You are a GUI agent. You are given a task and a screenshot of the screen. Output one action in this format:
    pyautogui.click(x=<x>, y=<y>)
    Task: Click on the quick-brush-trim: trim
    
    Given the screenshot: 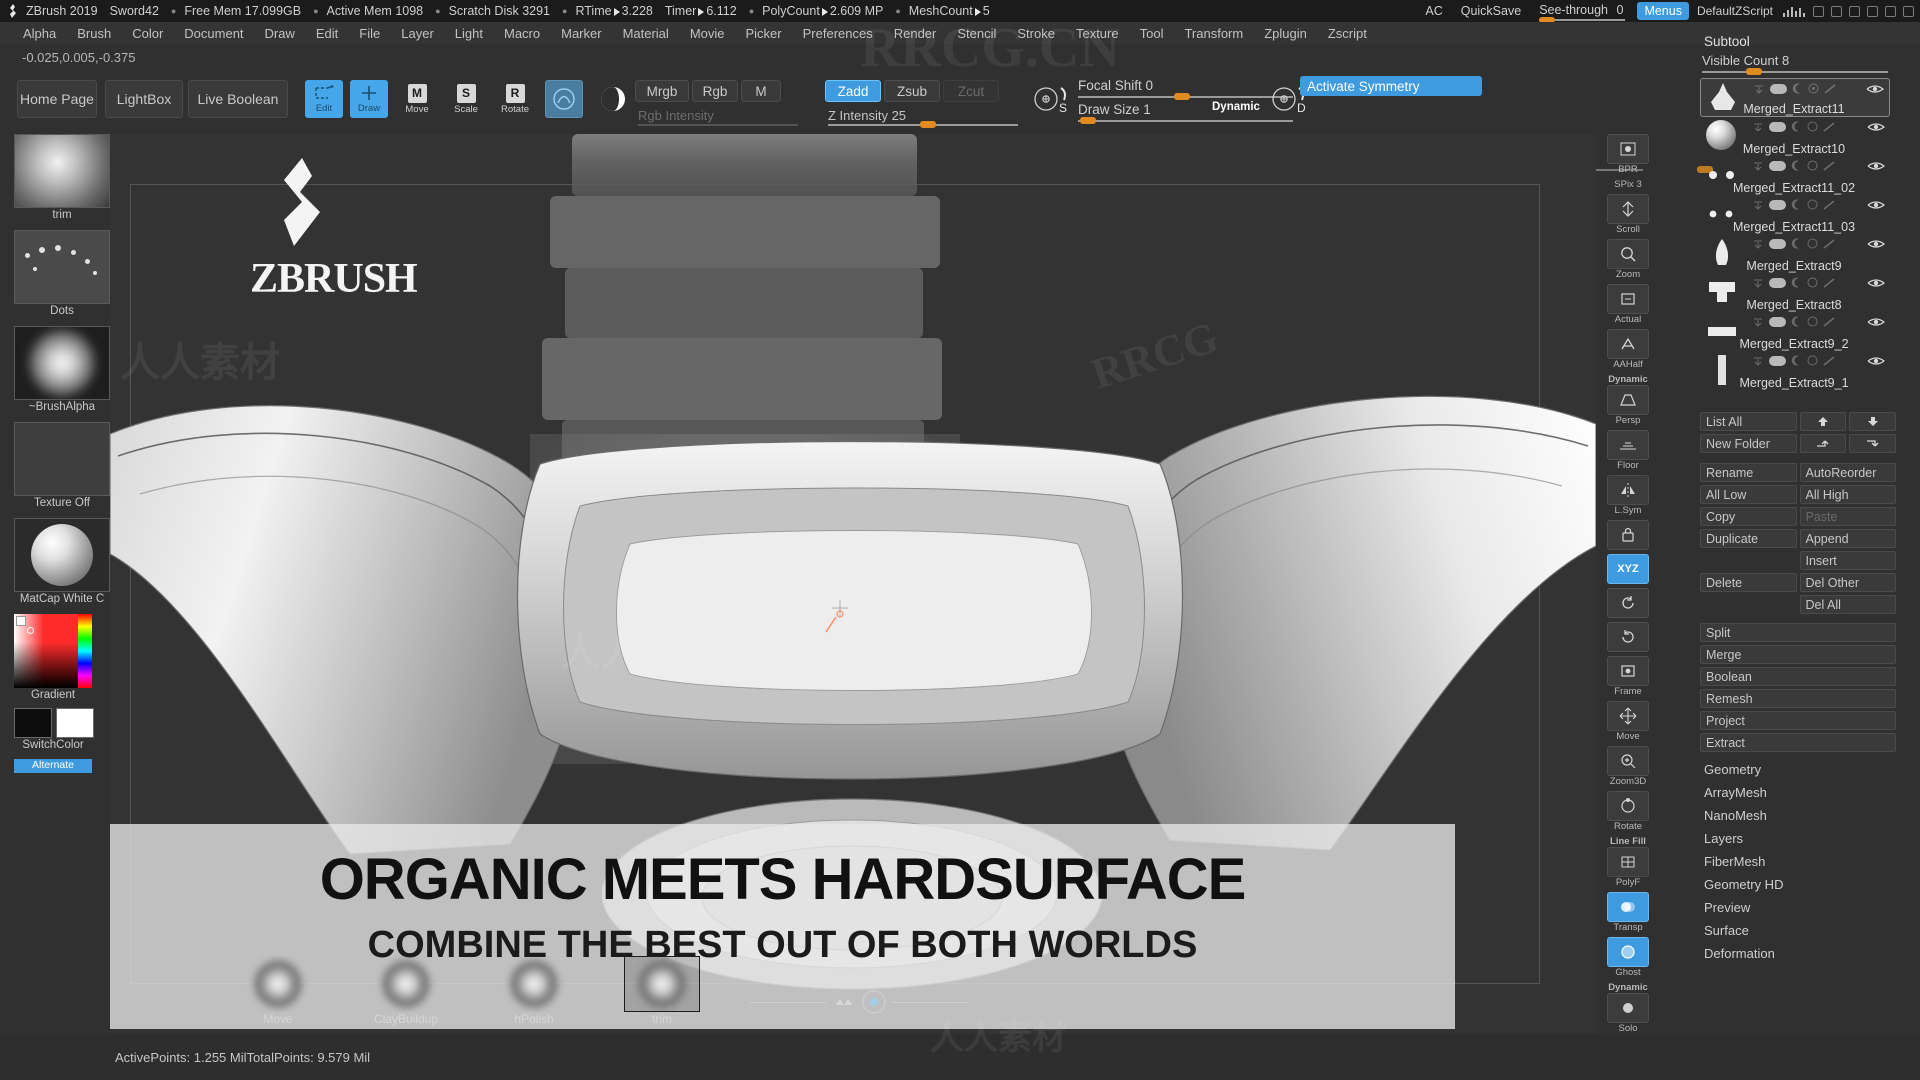 What is the action you would take?
    pyautogui.click(x=662, y=991)
    